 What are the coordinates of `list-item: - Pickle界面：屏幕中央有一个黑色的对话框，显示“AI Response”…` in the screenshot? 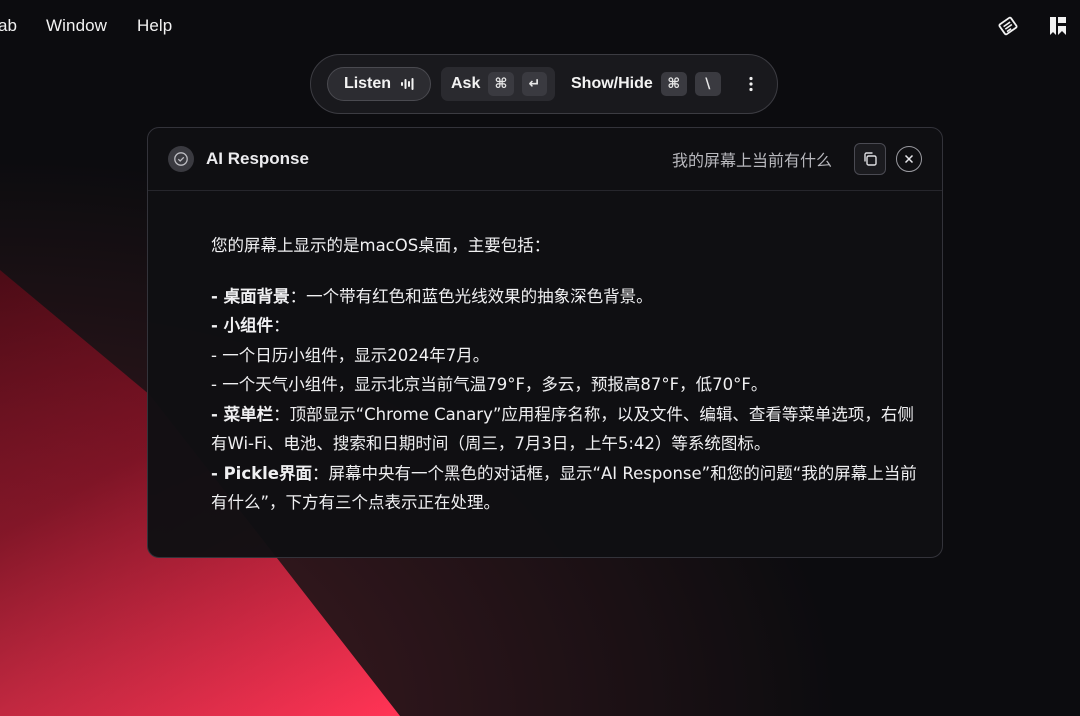 It's located at (564, 488).